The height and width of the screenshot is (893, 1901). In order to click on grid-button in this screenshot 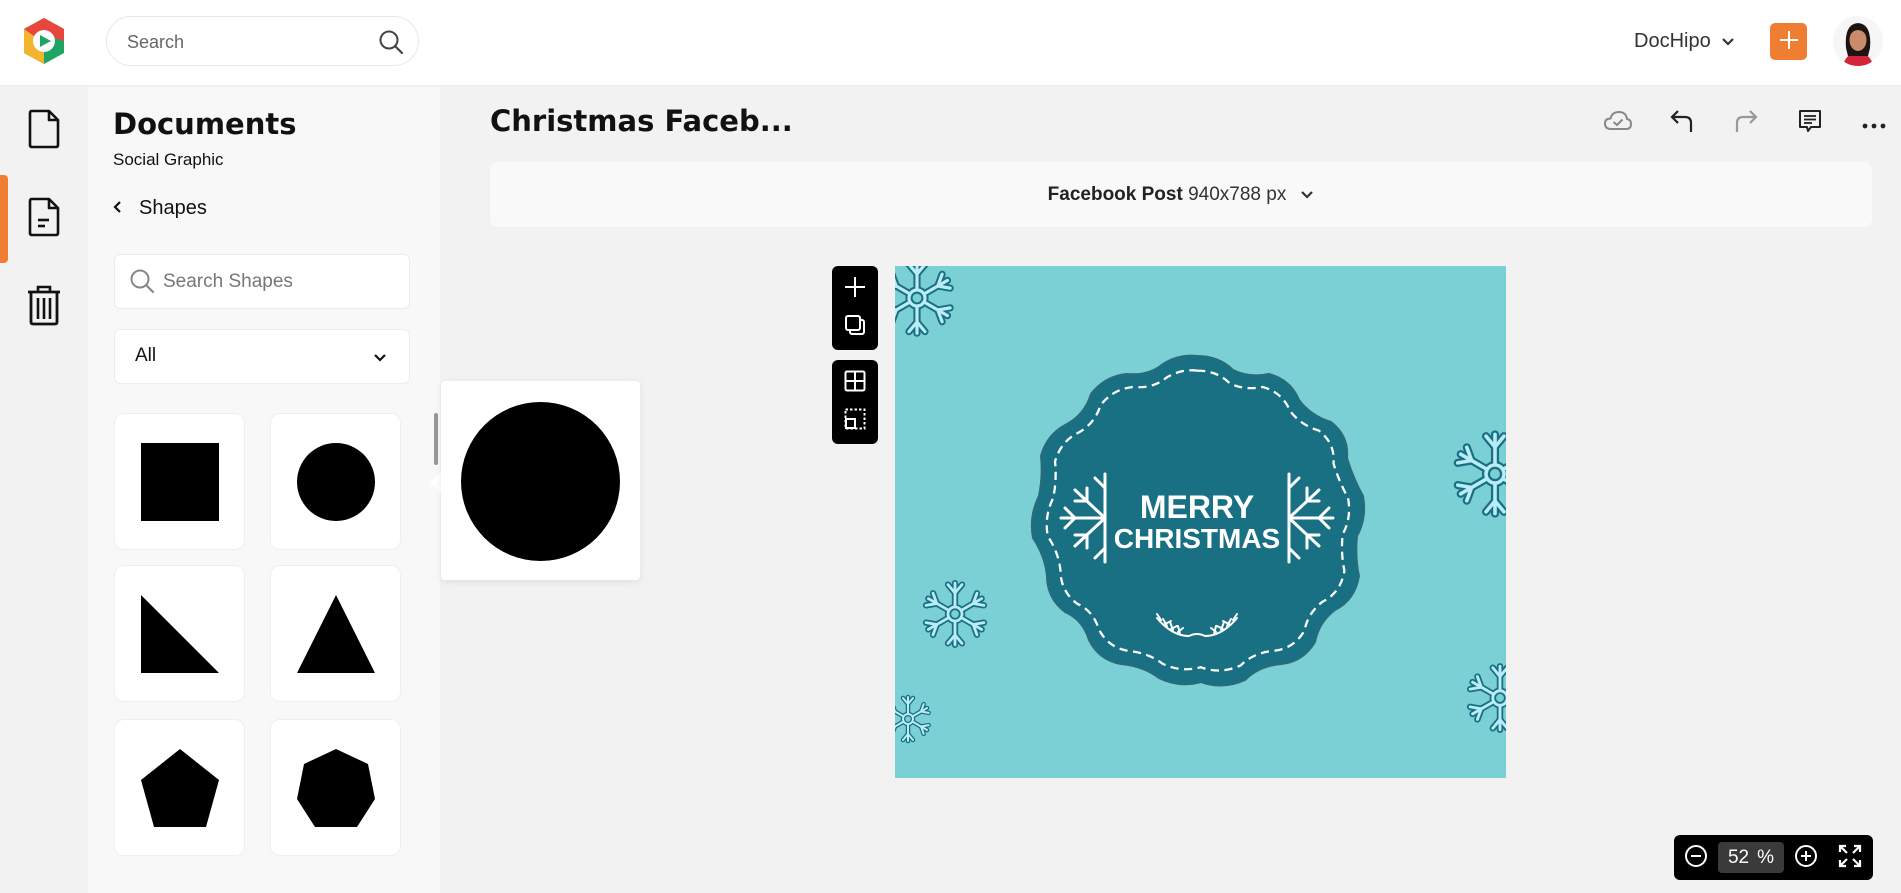, I will do `click(855, 383)`.